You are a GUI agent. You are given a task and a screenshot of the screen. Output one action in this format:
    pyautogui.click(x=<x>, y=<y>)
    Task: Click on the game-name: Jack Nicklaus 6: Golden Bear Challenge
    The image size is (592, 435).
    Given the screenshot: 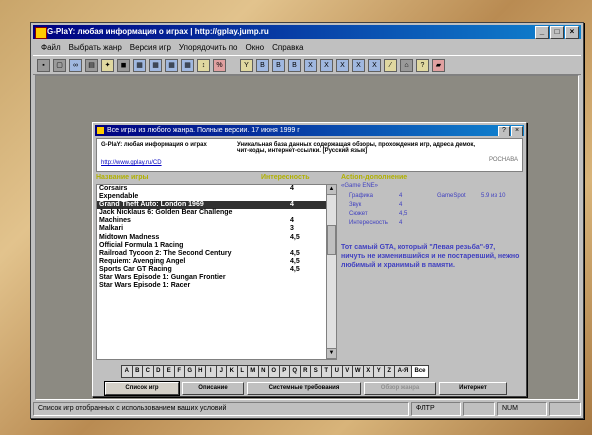 What is the action you would take?
    pyautogui.click(x=166, y=213)
    